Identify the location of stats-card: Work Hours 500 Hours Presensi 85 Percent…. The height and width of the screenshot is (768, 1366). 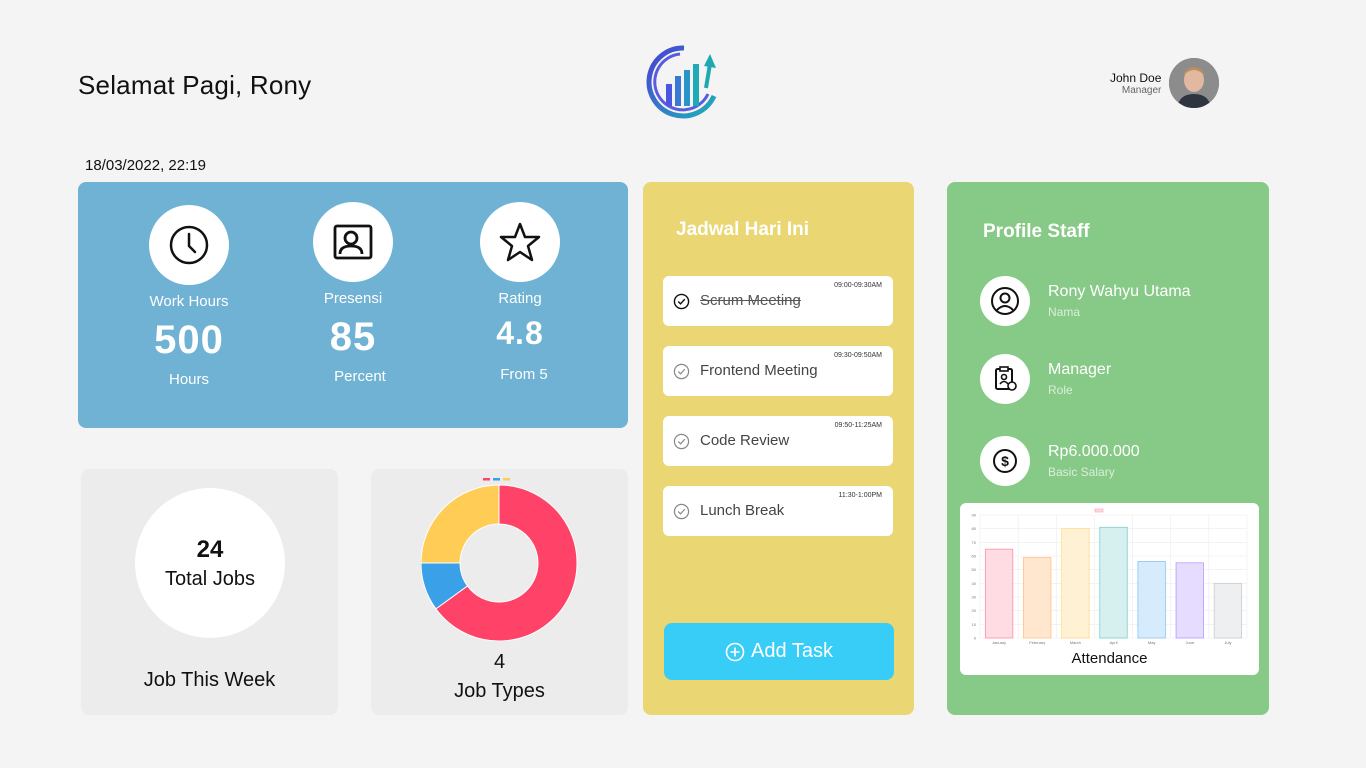
(353, 305).